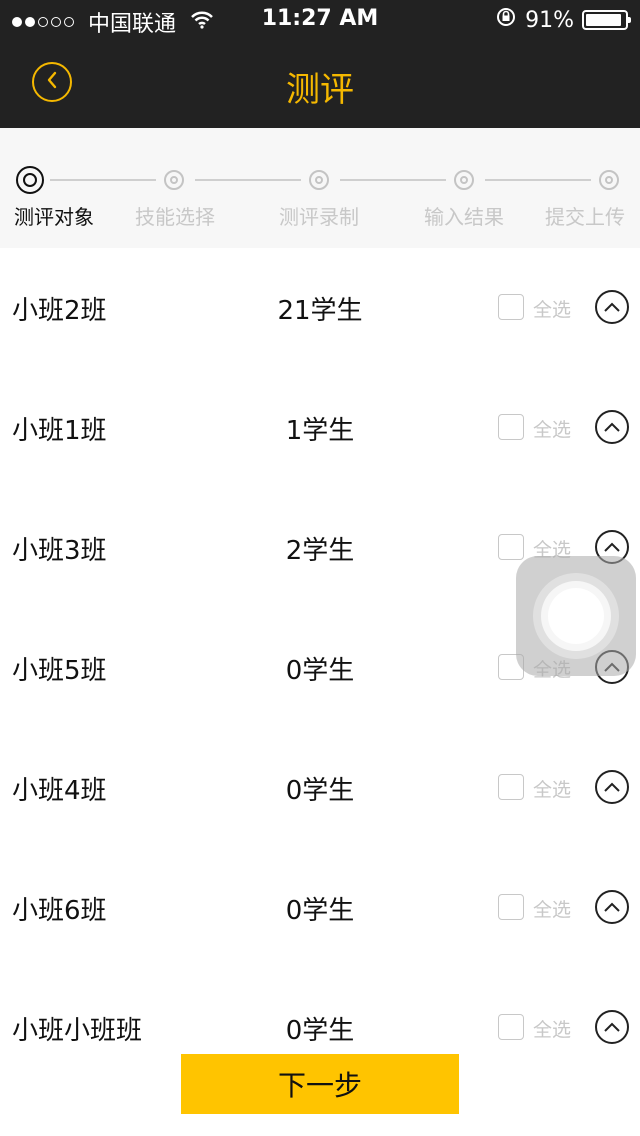 This screenshot has width=640, height=1136. What do you see at coordinates (549, 20) in the screenshot?
I see `battery-percent: 91%` at bounding box center [549, 20].